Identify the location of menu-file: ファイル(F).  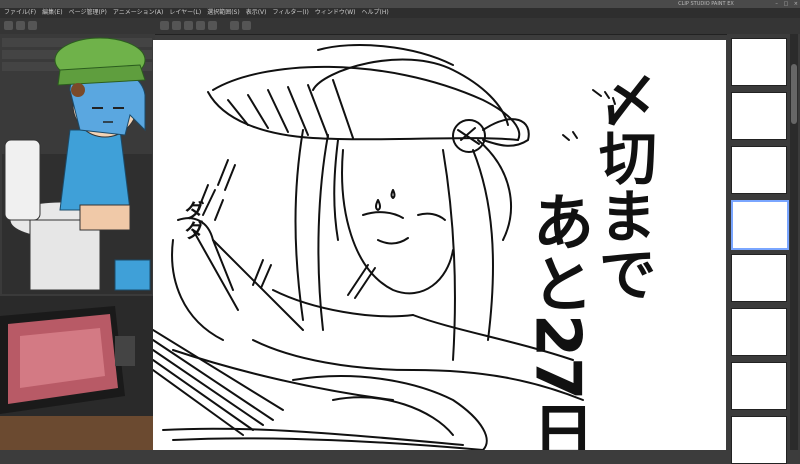
(20, 13).